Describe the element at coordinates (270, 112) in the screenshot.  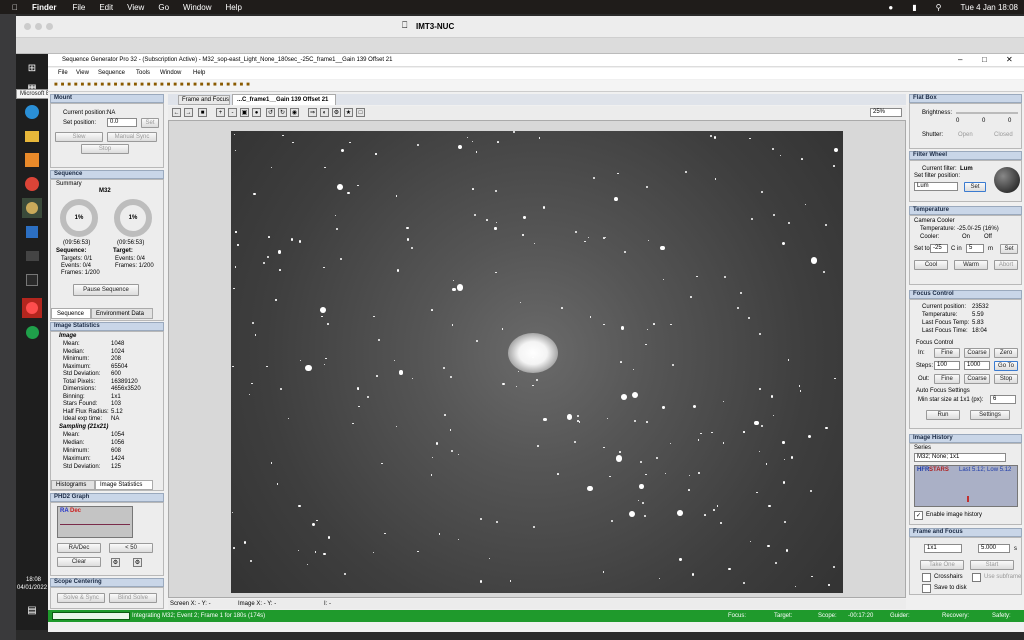
I see `rotate-left-icon: ↺` at that location.